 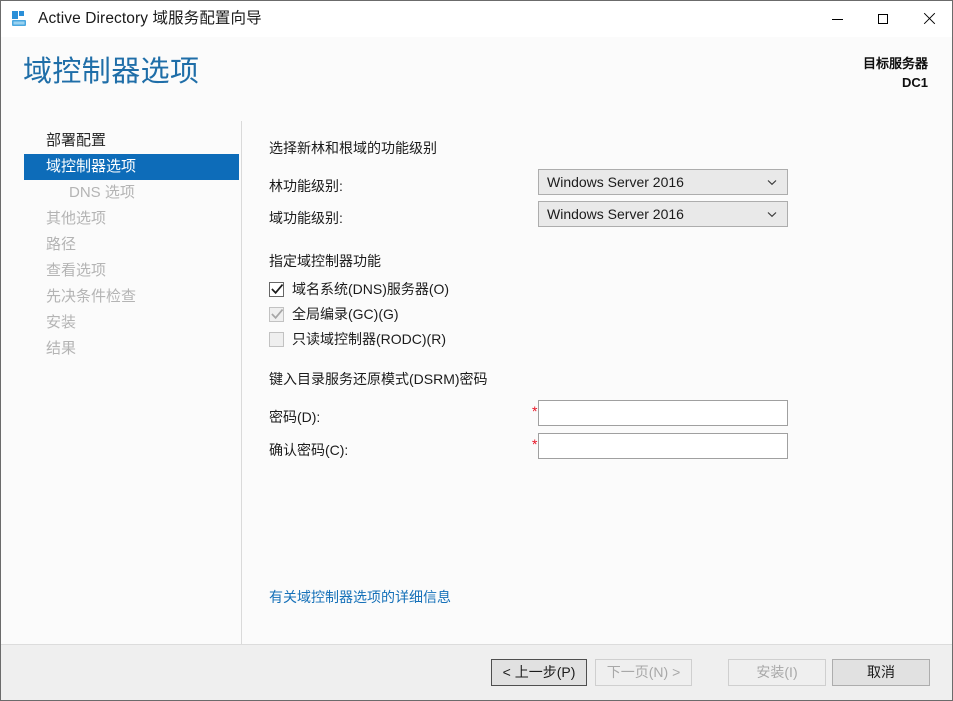 I want to click on target-server-caption: 目标服务器, so click(x=895, y=63).